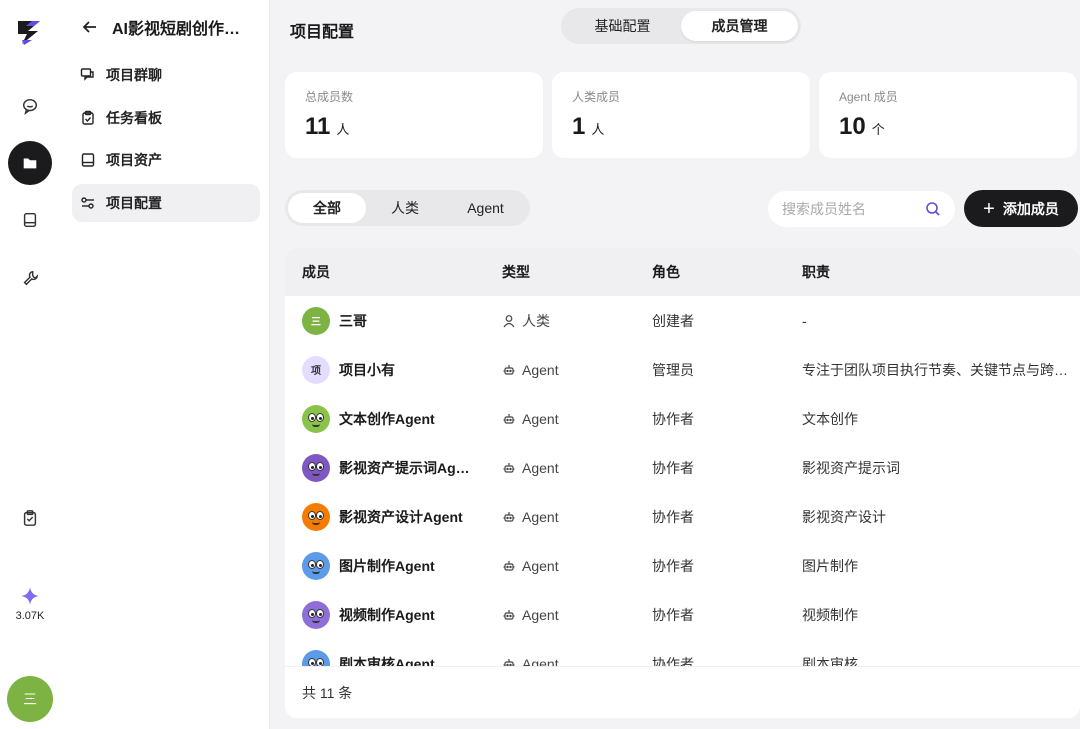 The width and height of the screenshot is (1080, 729). I want to click on table-footer: 共 11 条, so click(682, 692).